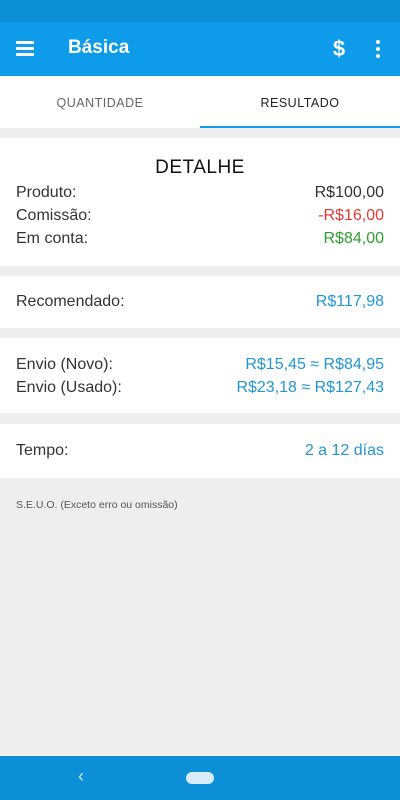  I want to click on hamburger-menu-icon, so click(26, 49).